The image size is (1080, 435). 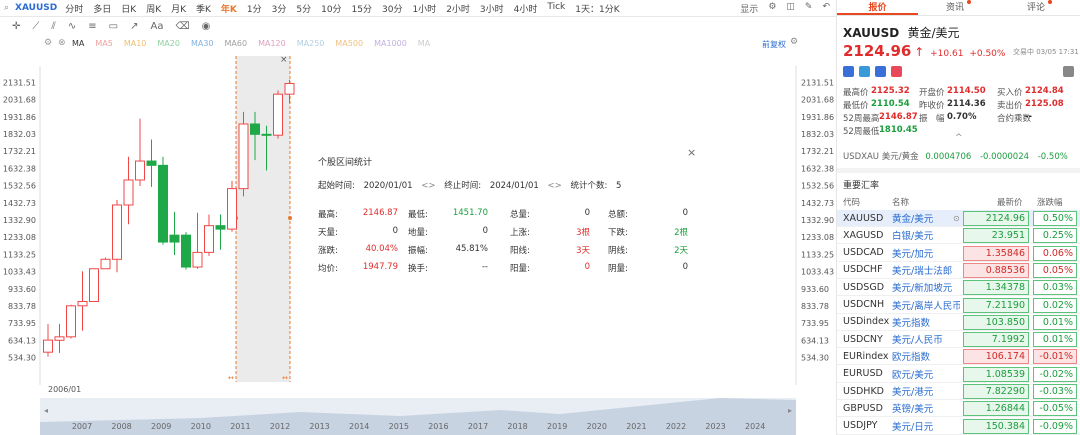 I want to click on x-axis-label: 2012, so click(x=280, y=426).